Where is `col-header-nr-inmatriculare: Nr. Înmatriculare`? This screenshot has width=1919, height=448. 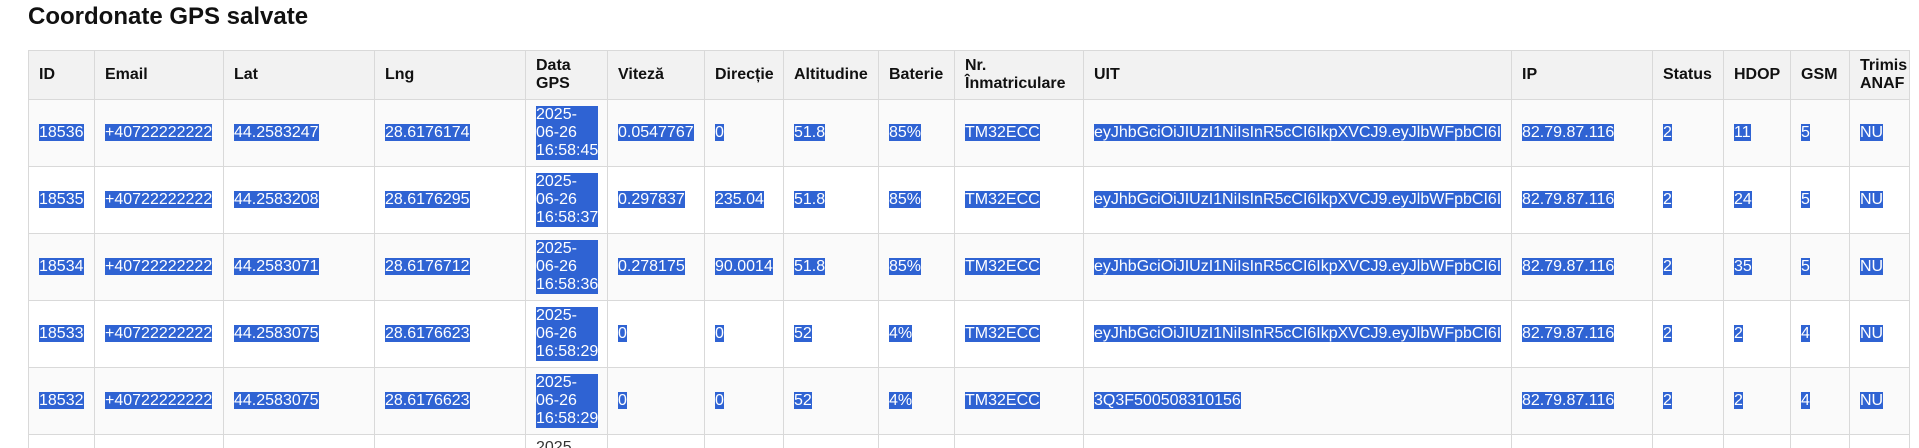
col-header-nr-inmatriculare: Nr. Înmatriculare is located at coordinates (1019, 75).